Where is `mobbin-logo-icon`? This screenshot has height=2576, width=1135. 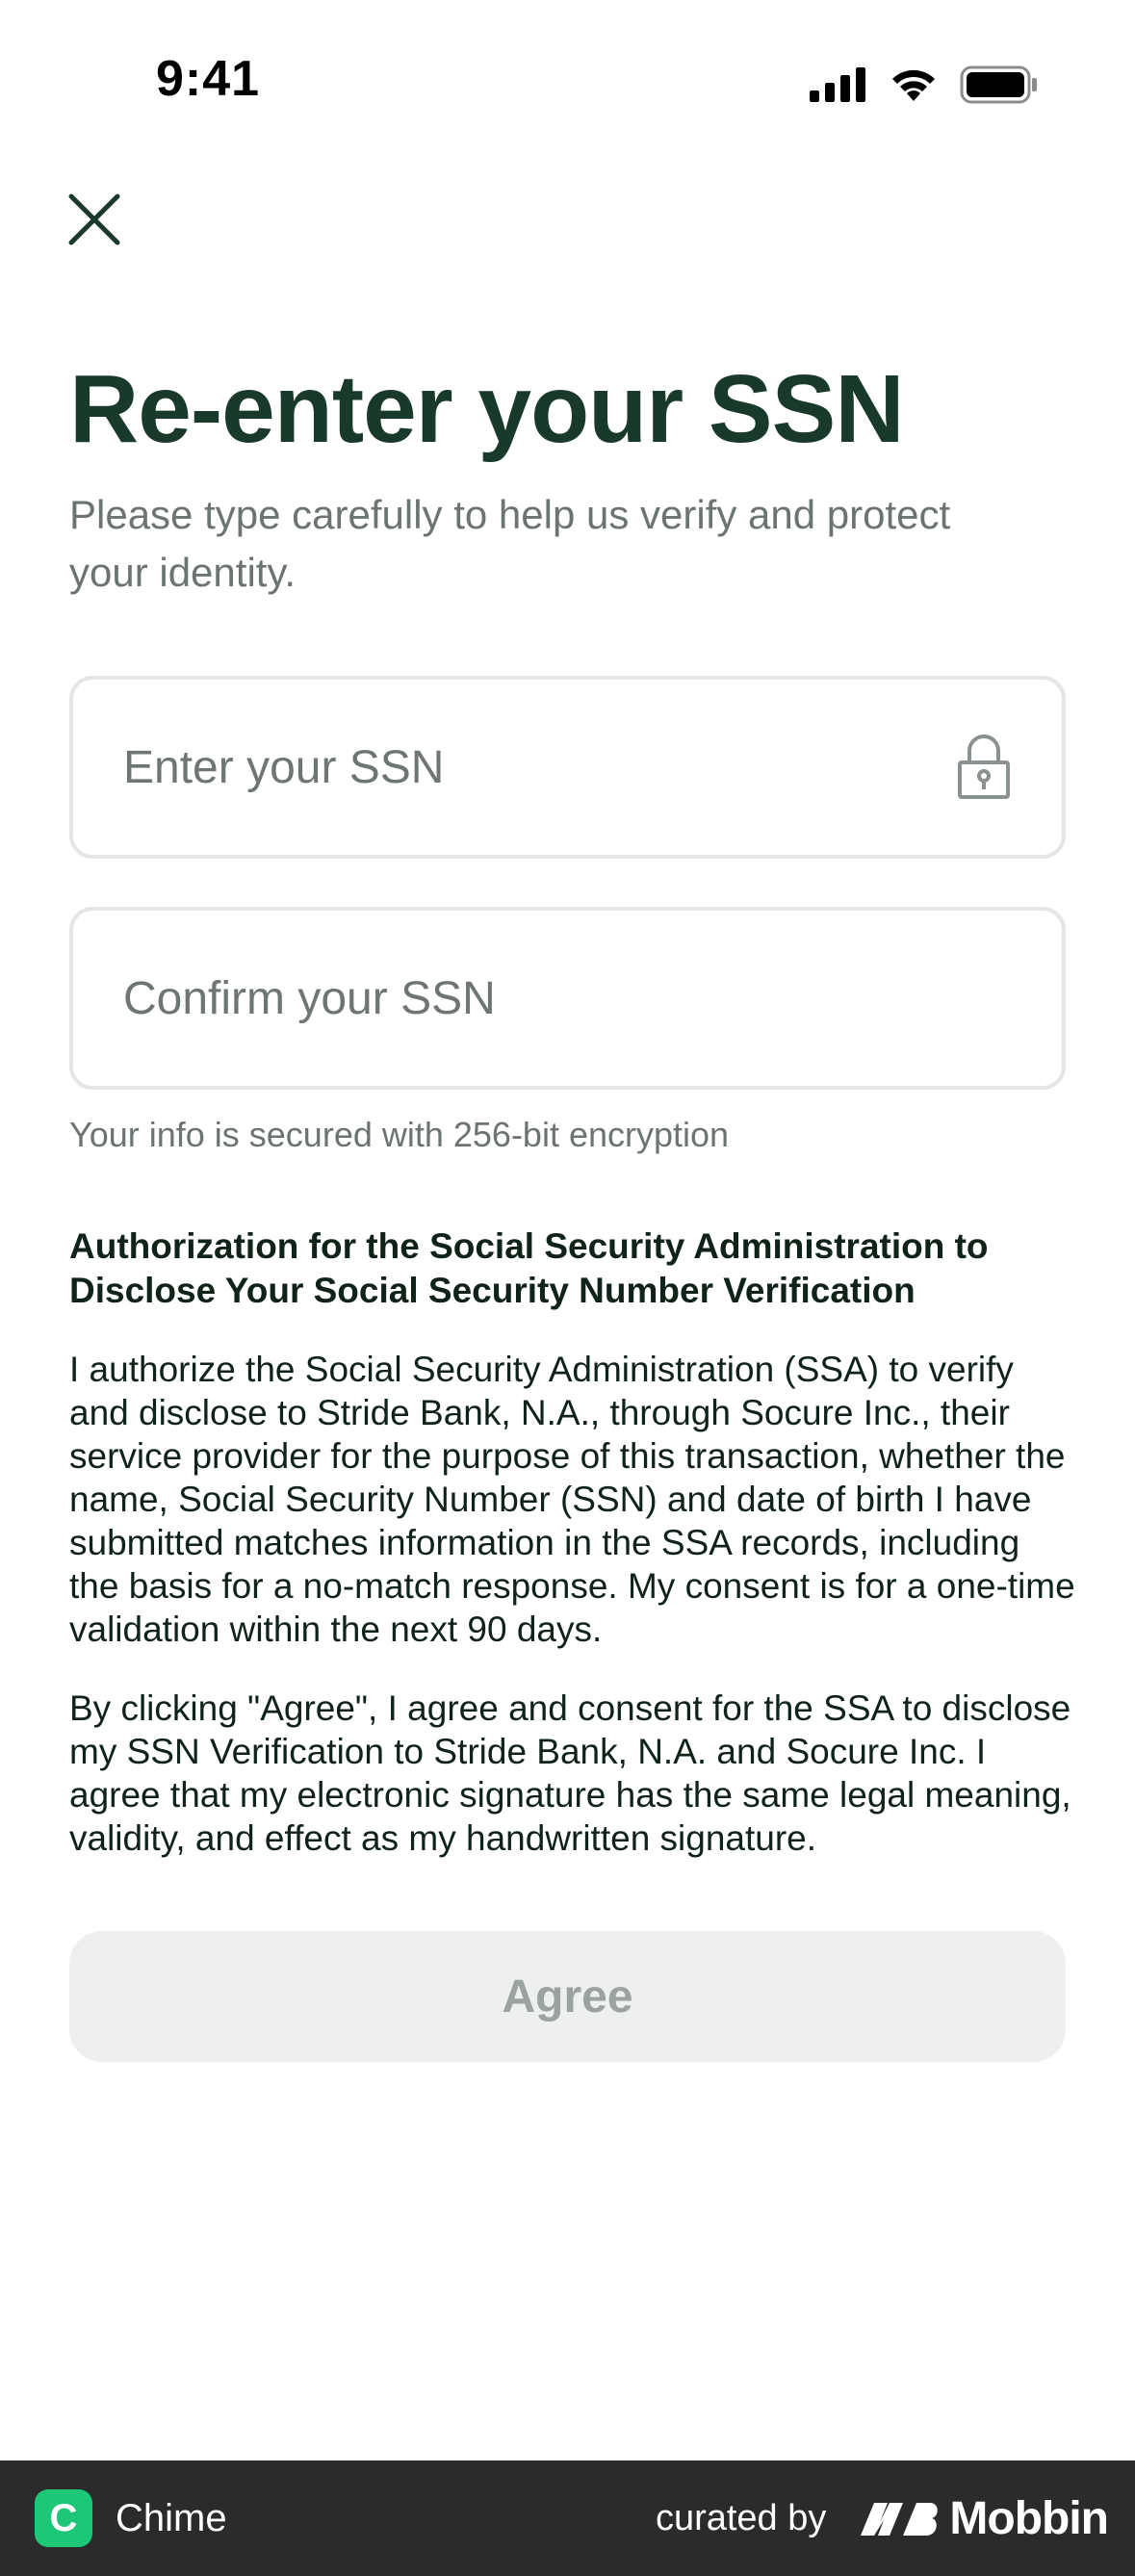
mobbin-logo-icon is located at coordinates (900, 2520).